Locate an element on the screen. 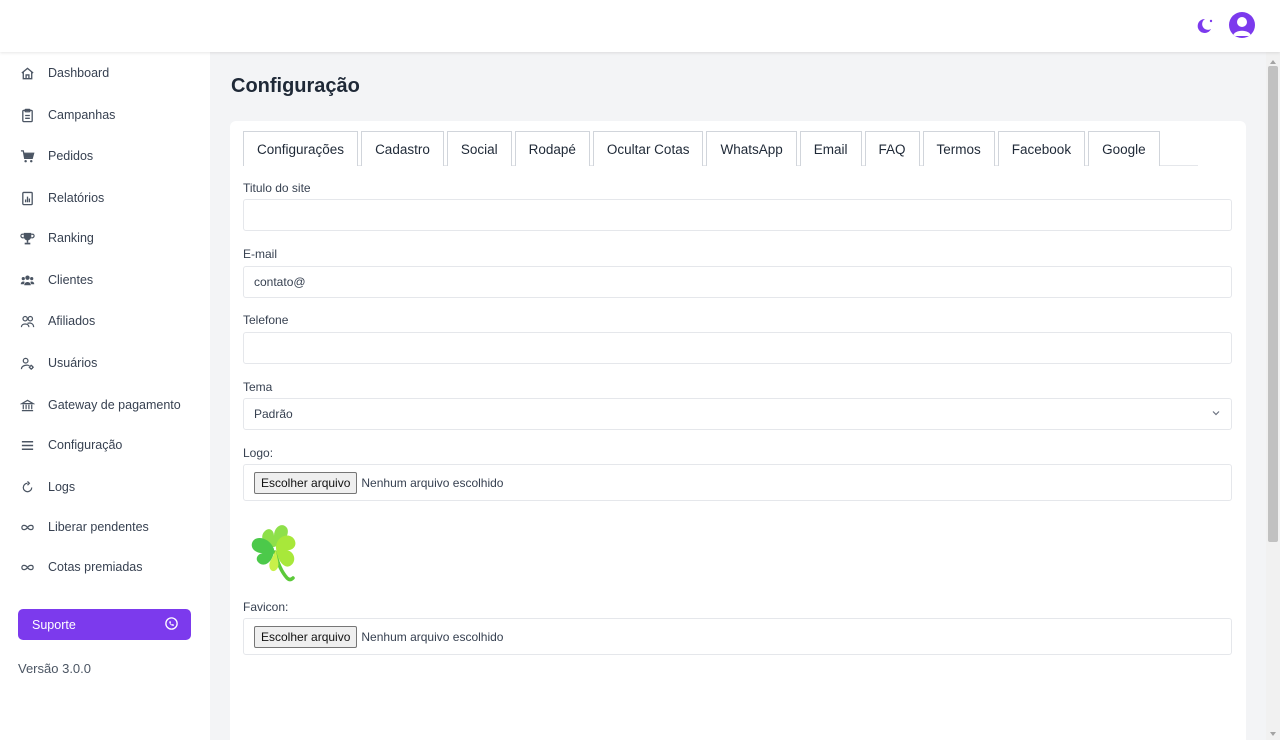 This screenshot has height=740, width=1280. scroll-down-arrow-icon is located at coordinates (1273, 731).